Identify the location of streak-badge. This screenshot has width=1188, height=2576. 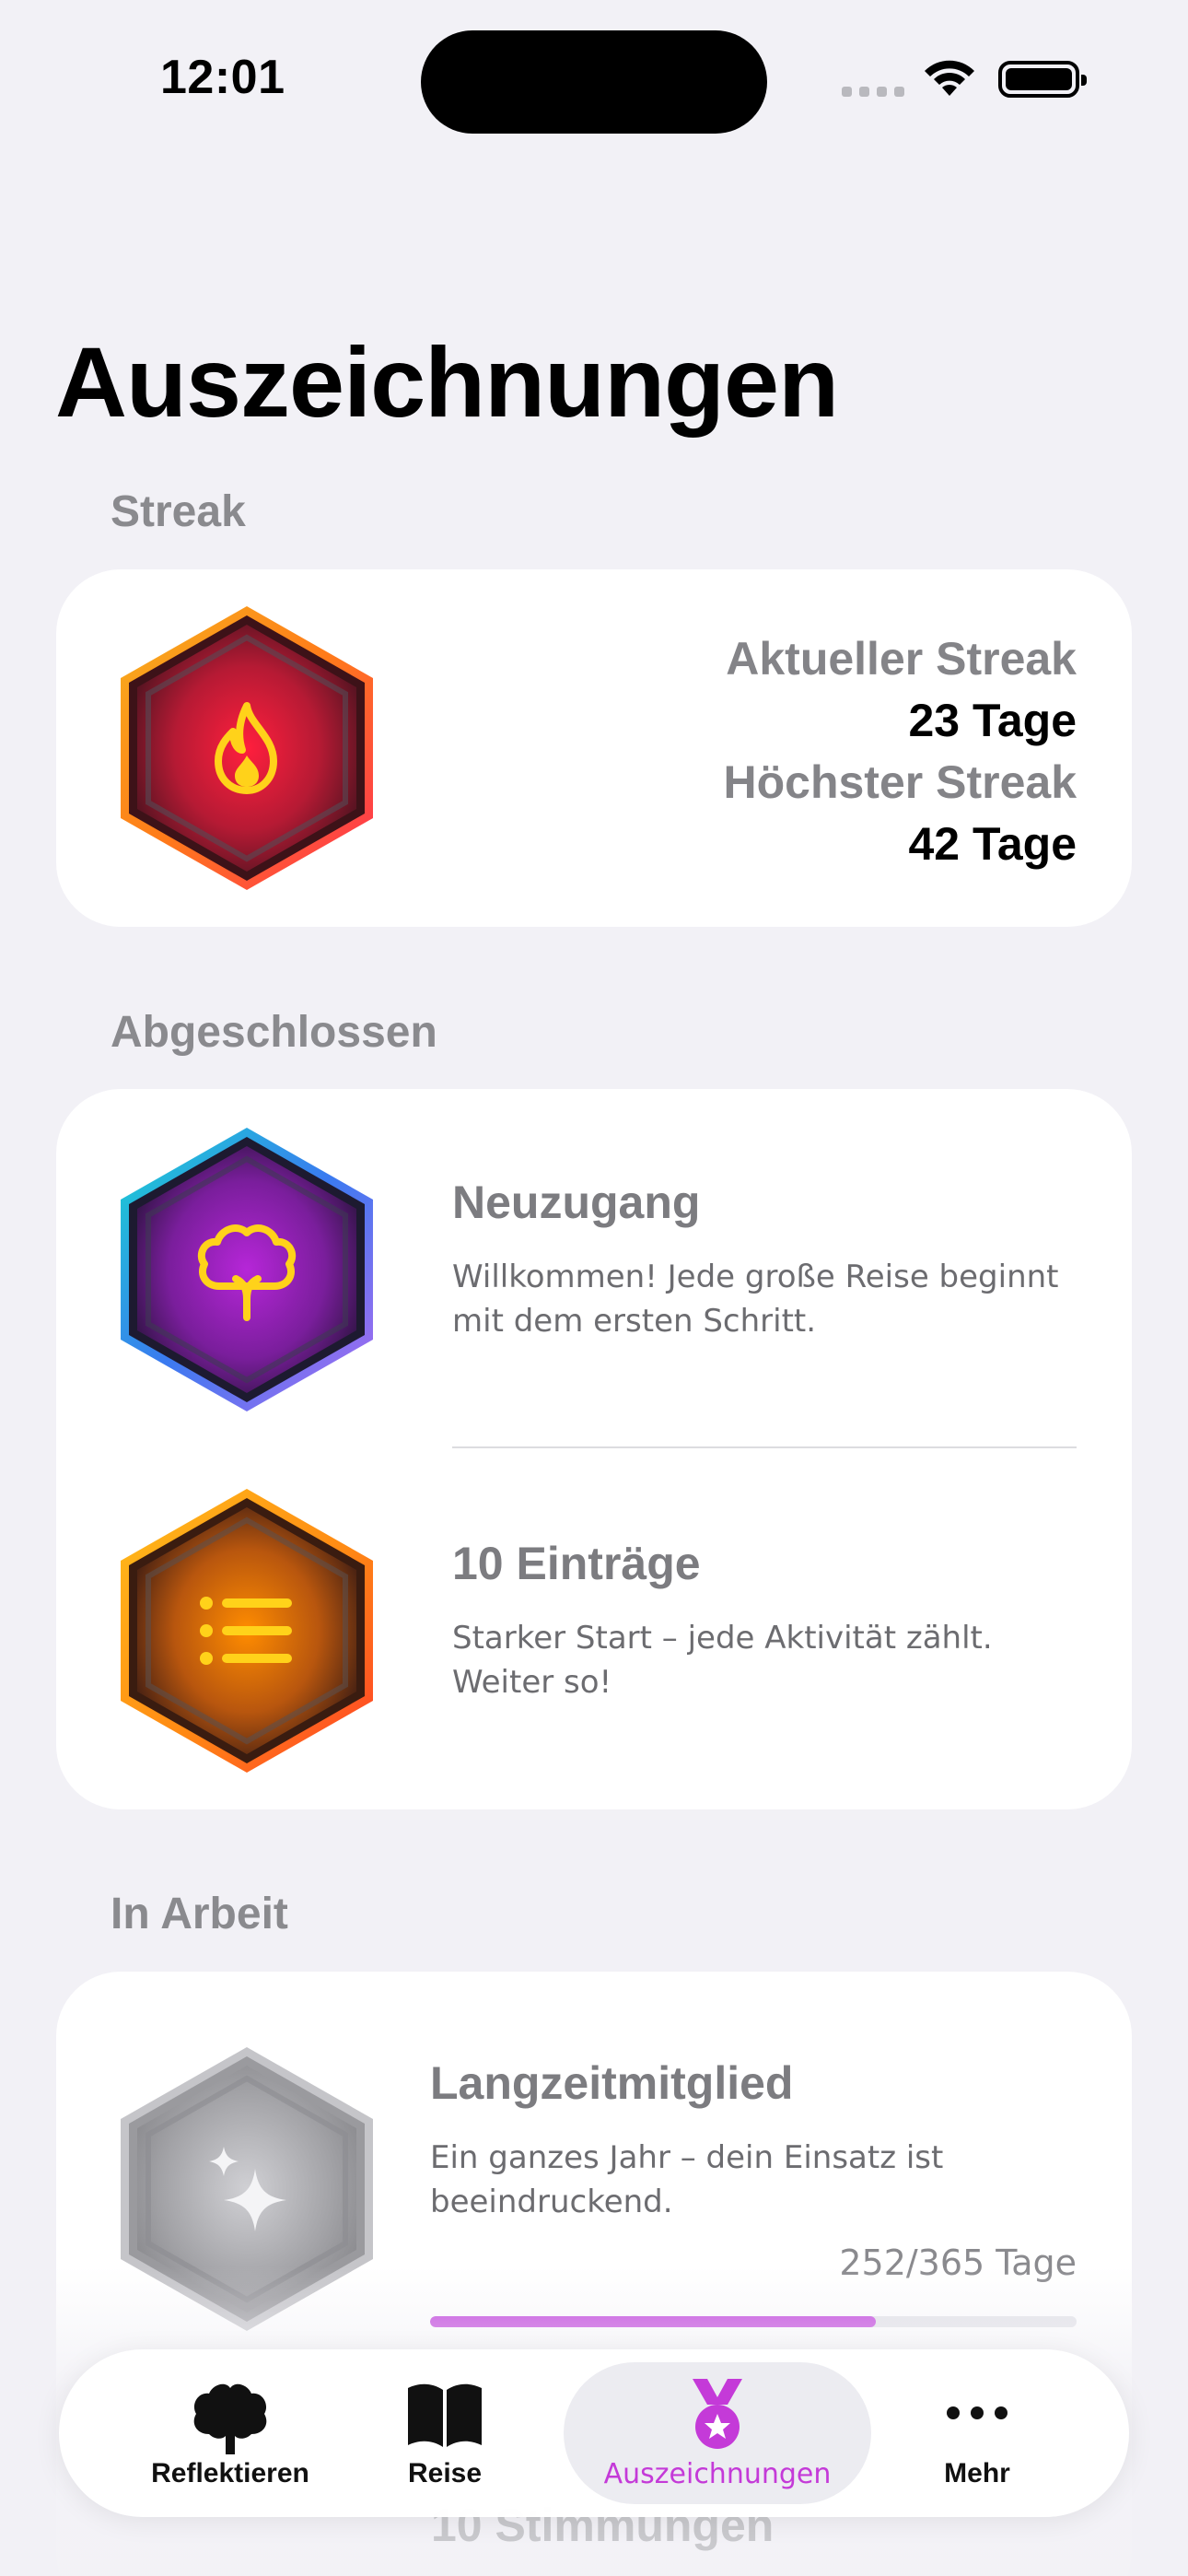
(246, 748).